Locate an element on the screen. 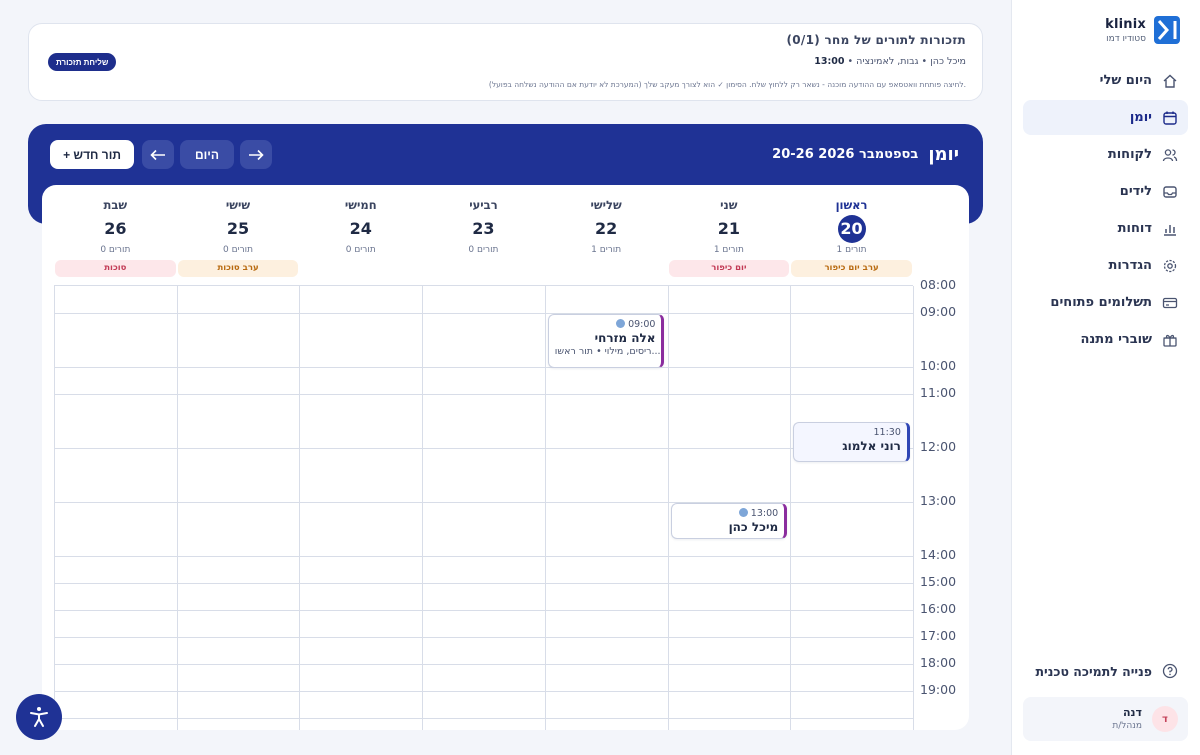 The height and width of the screenshot is (755, 1200). hour-label: 16:00 is located at coordinates (938, 608).